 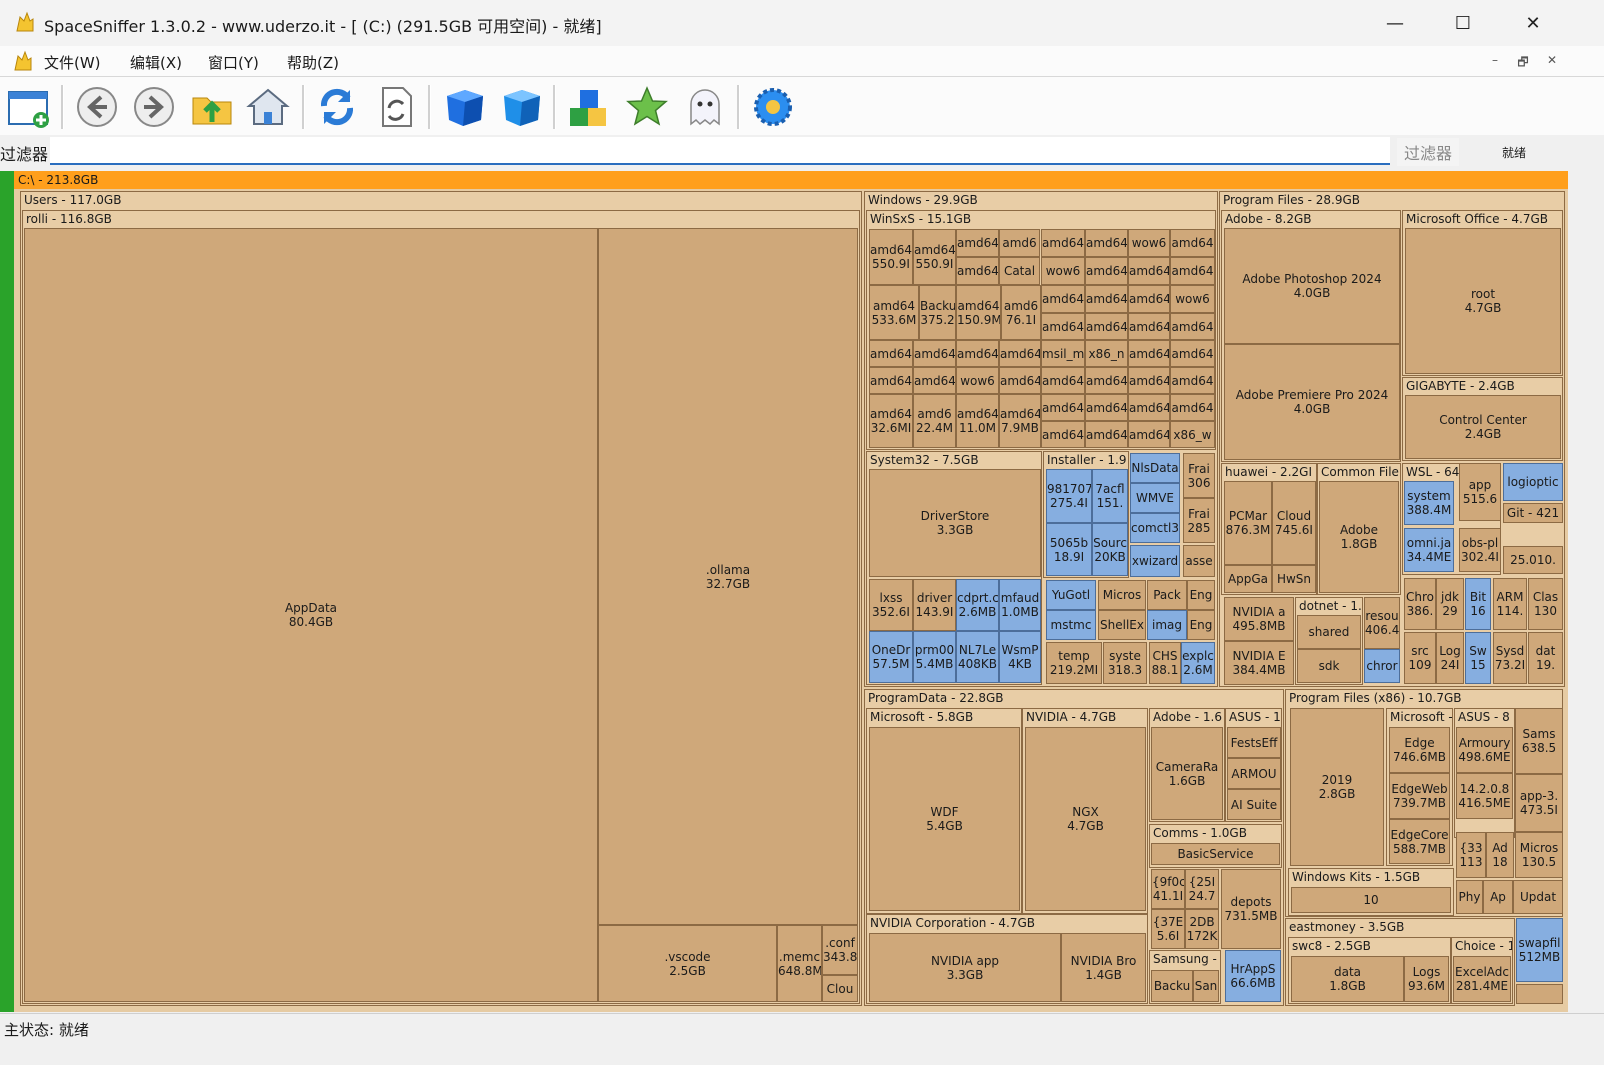 I want to click on treemap-cell: Micros, so click(x=1122, y=595).